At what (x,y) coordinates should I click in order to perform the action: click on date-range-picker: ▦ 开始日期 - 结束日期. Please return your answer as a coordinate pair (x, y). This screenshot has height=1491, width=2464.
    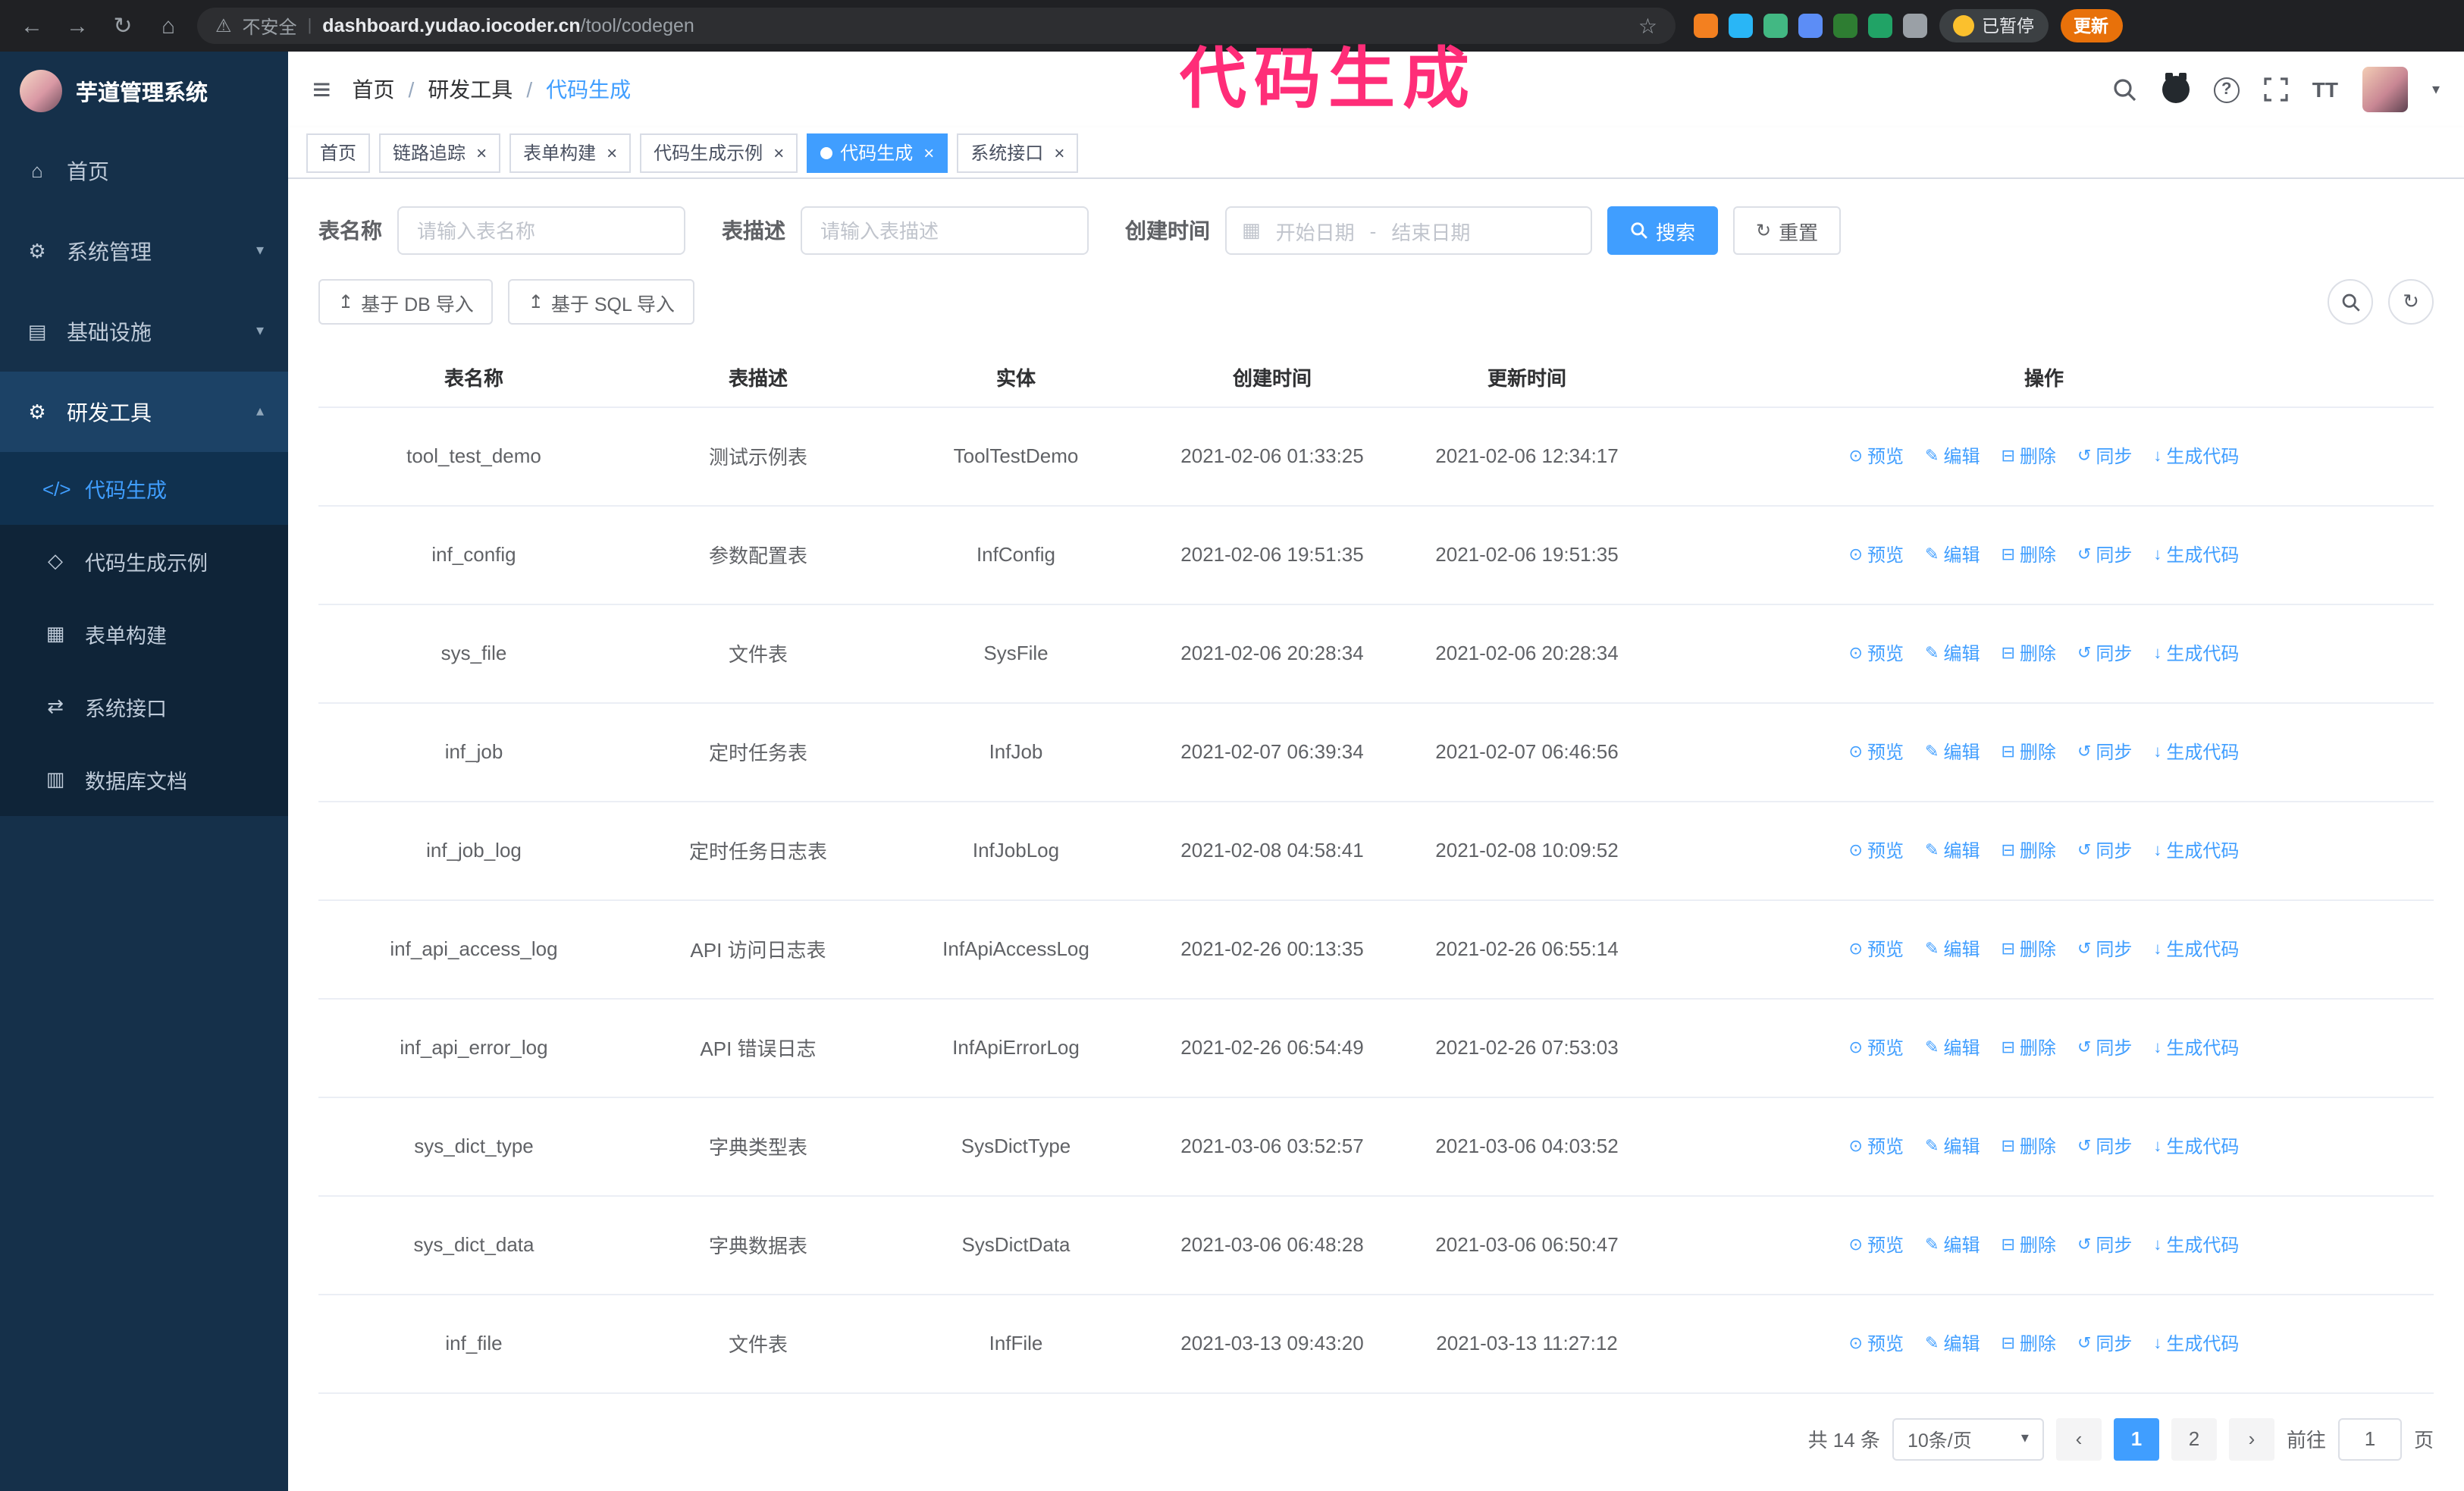
    Looking at the image, I should click on (1409, 230).